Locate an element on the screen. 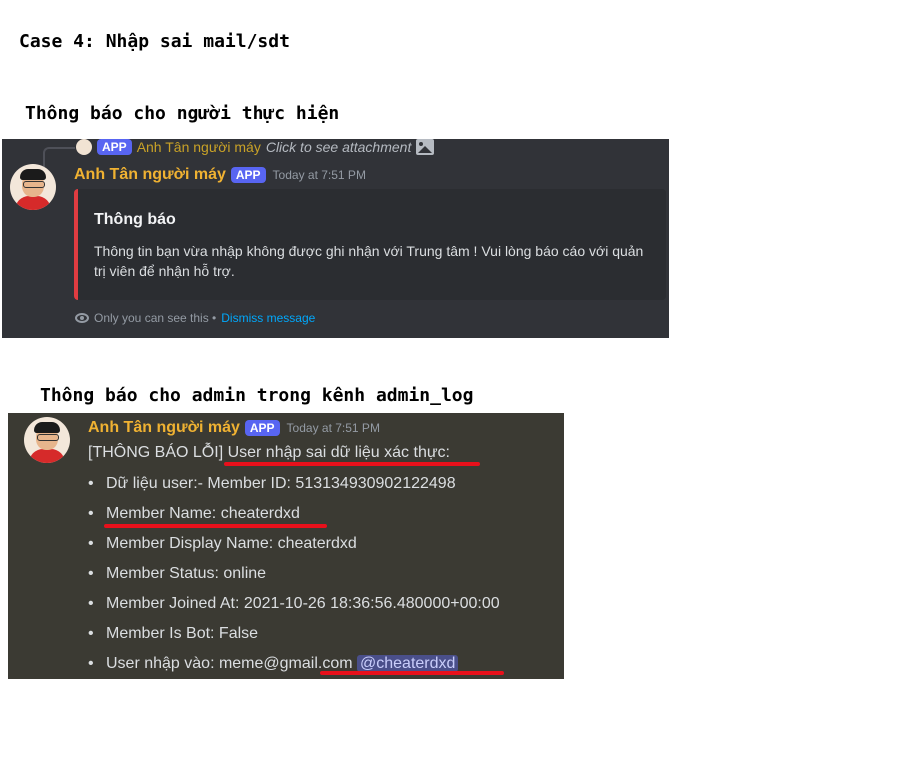 Image resolution: width=900 pixels, height=768 pixels. image-icon is located at coordinates (425, 147).